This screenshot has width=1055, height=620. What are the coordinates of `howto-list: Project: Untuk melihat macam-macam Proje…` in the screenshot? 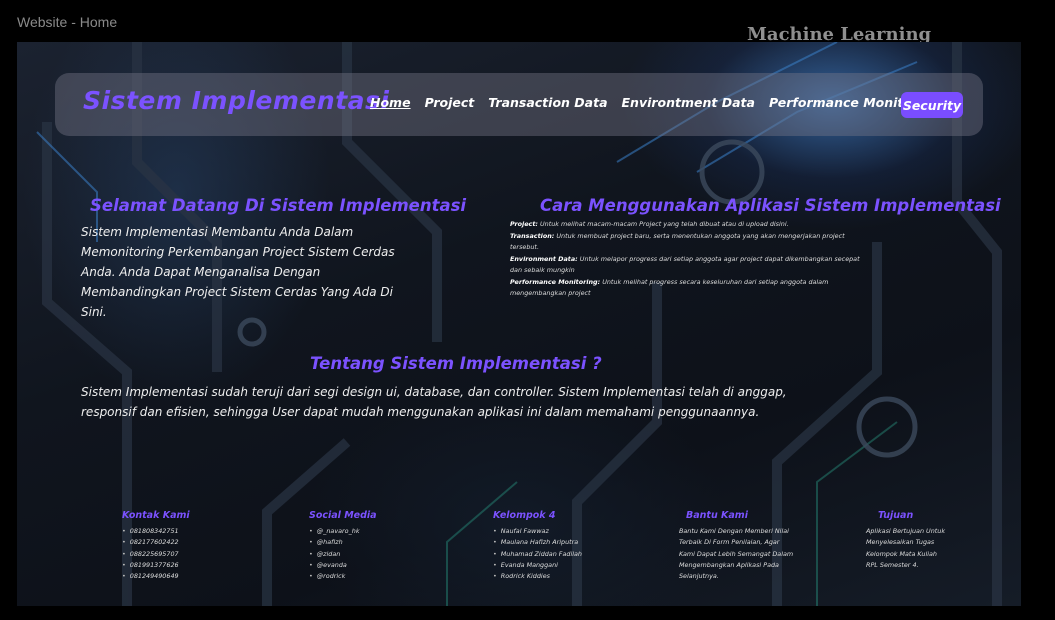 It's located at (685, 259).